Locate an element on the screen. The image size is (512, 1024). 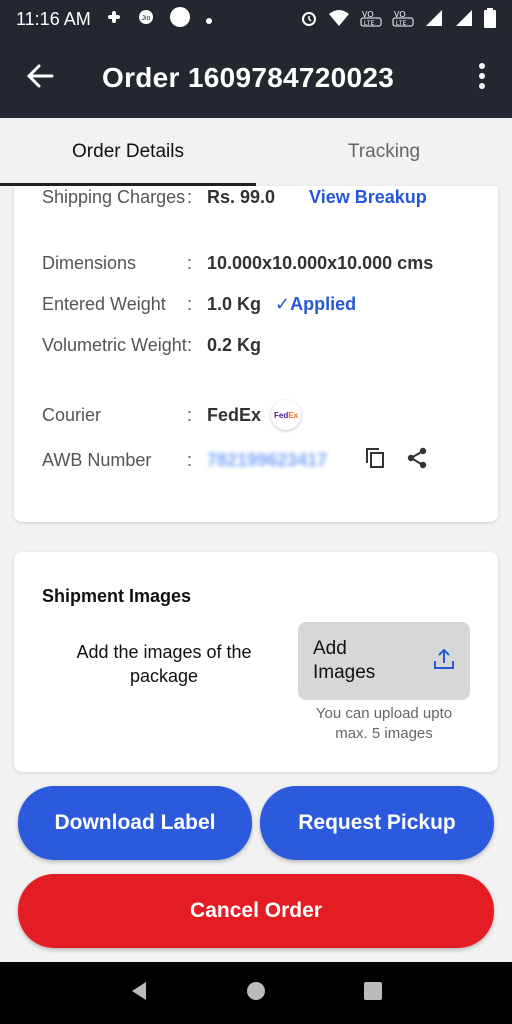
circle-icon is located at coordinates (180, 19).